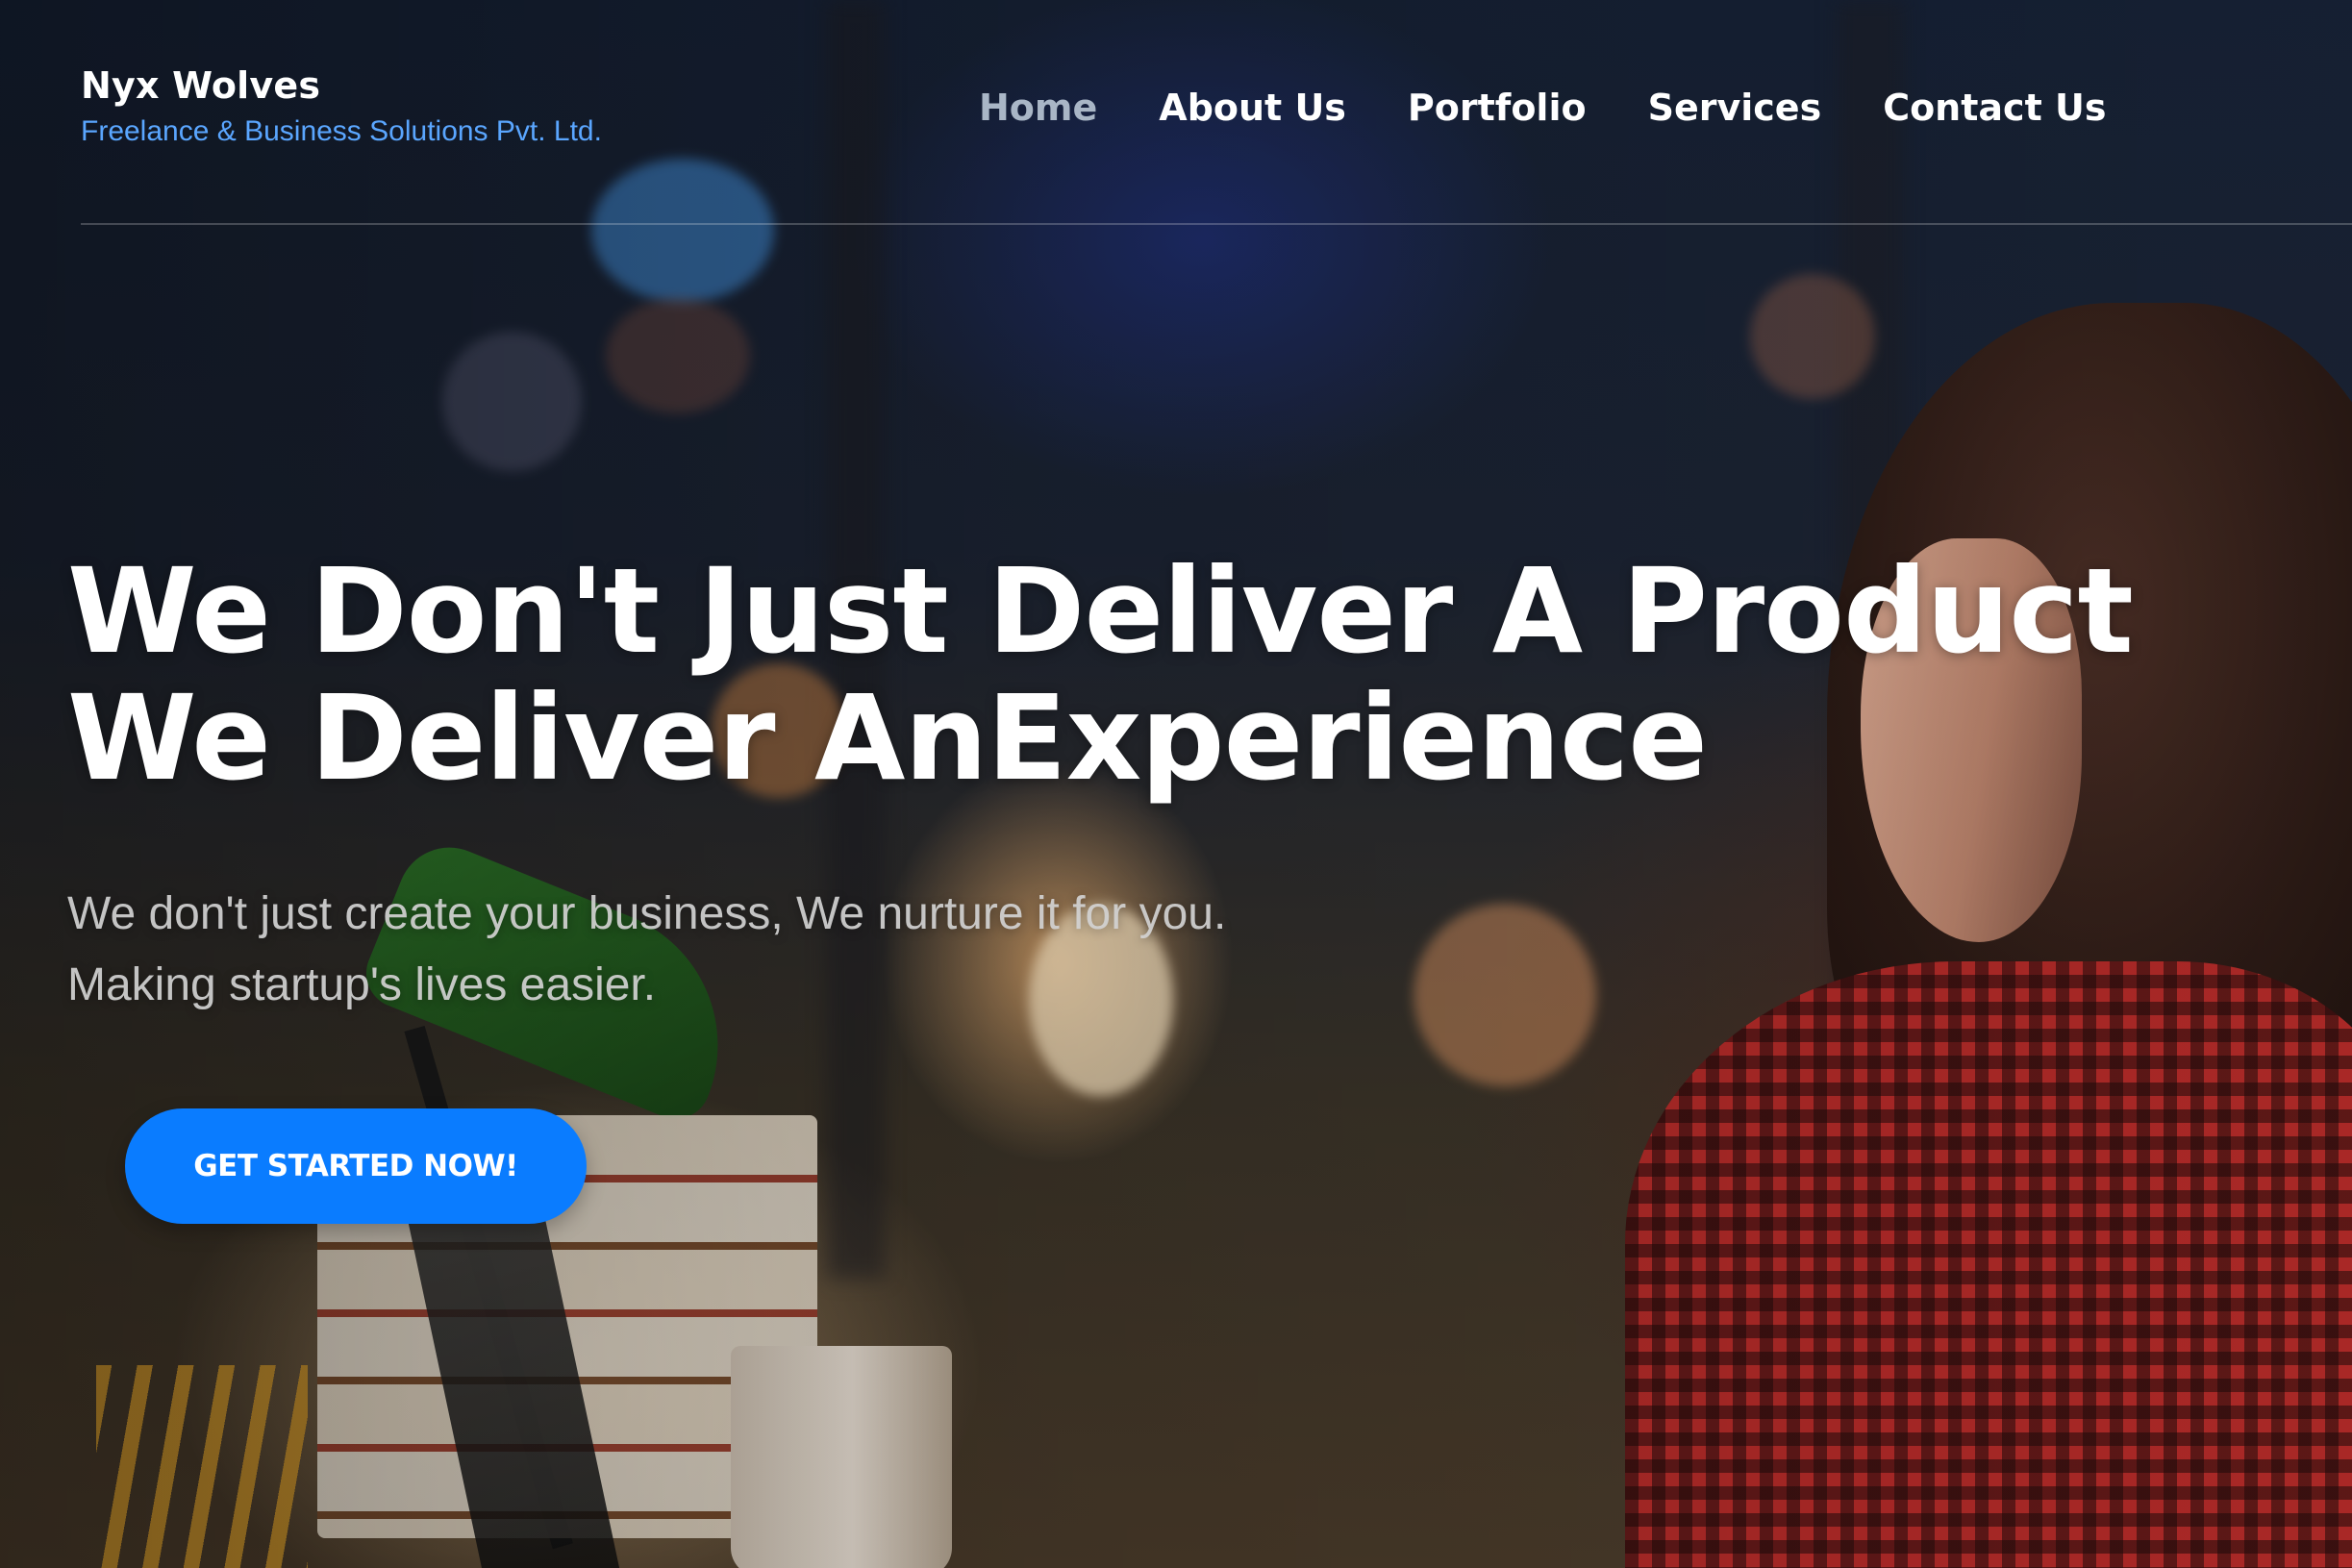 Image resolution: width=2352 pixels, height=1568 pixels. I want to click on nav-item-contact-us: Contact Us, so click(1994, 108).